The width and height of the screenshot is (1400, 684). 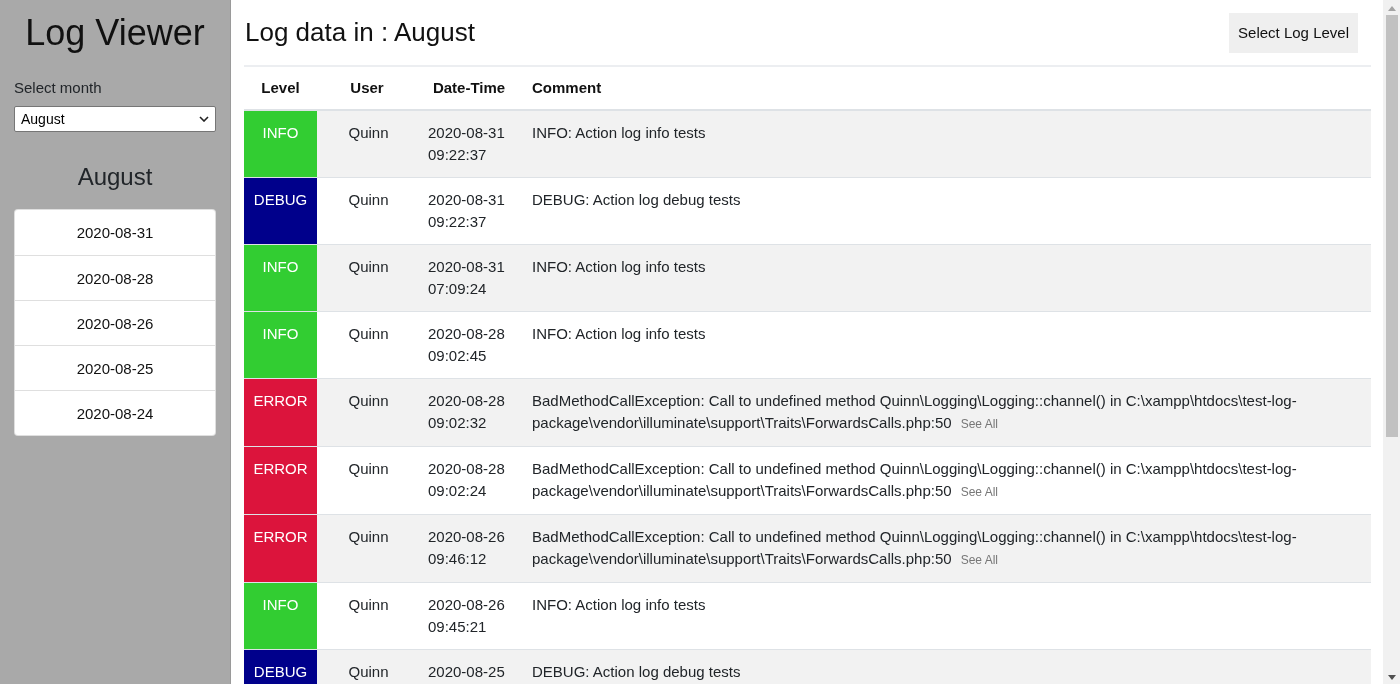 What do you see at coordinates (360, 32) in the screenshot?
I see `page-title: Log data in : August` at bounding box center [360, 32].